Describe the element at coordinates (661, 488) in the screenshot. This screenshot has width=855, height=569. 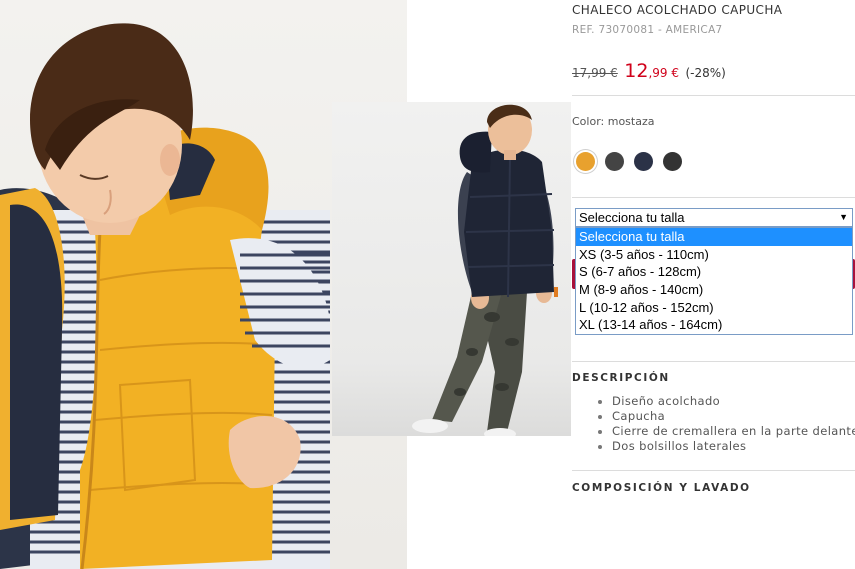
I see `composition-heading: COMPOSICIÓN Y LAVADO` at that location.